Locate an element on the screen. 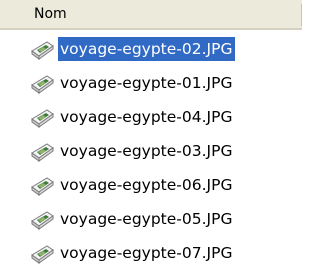 The image size is (320, 273). file-row: voyage-egypte-07.JPG is located at coordinates (151, 253).